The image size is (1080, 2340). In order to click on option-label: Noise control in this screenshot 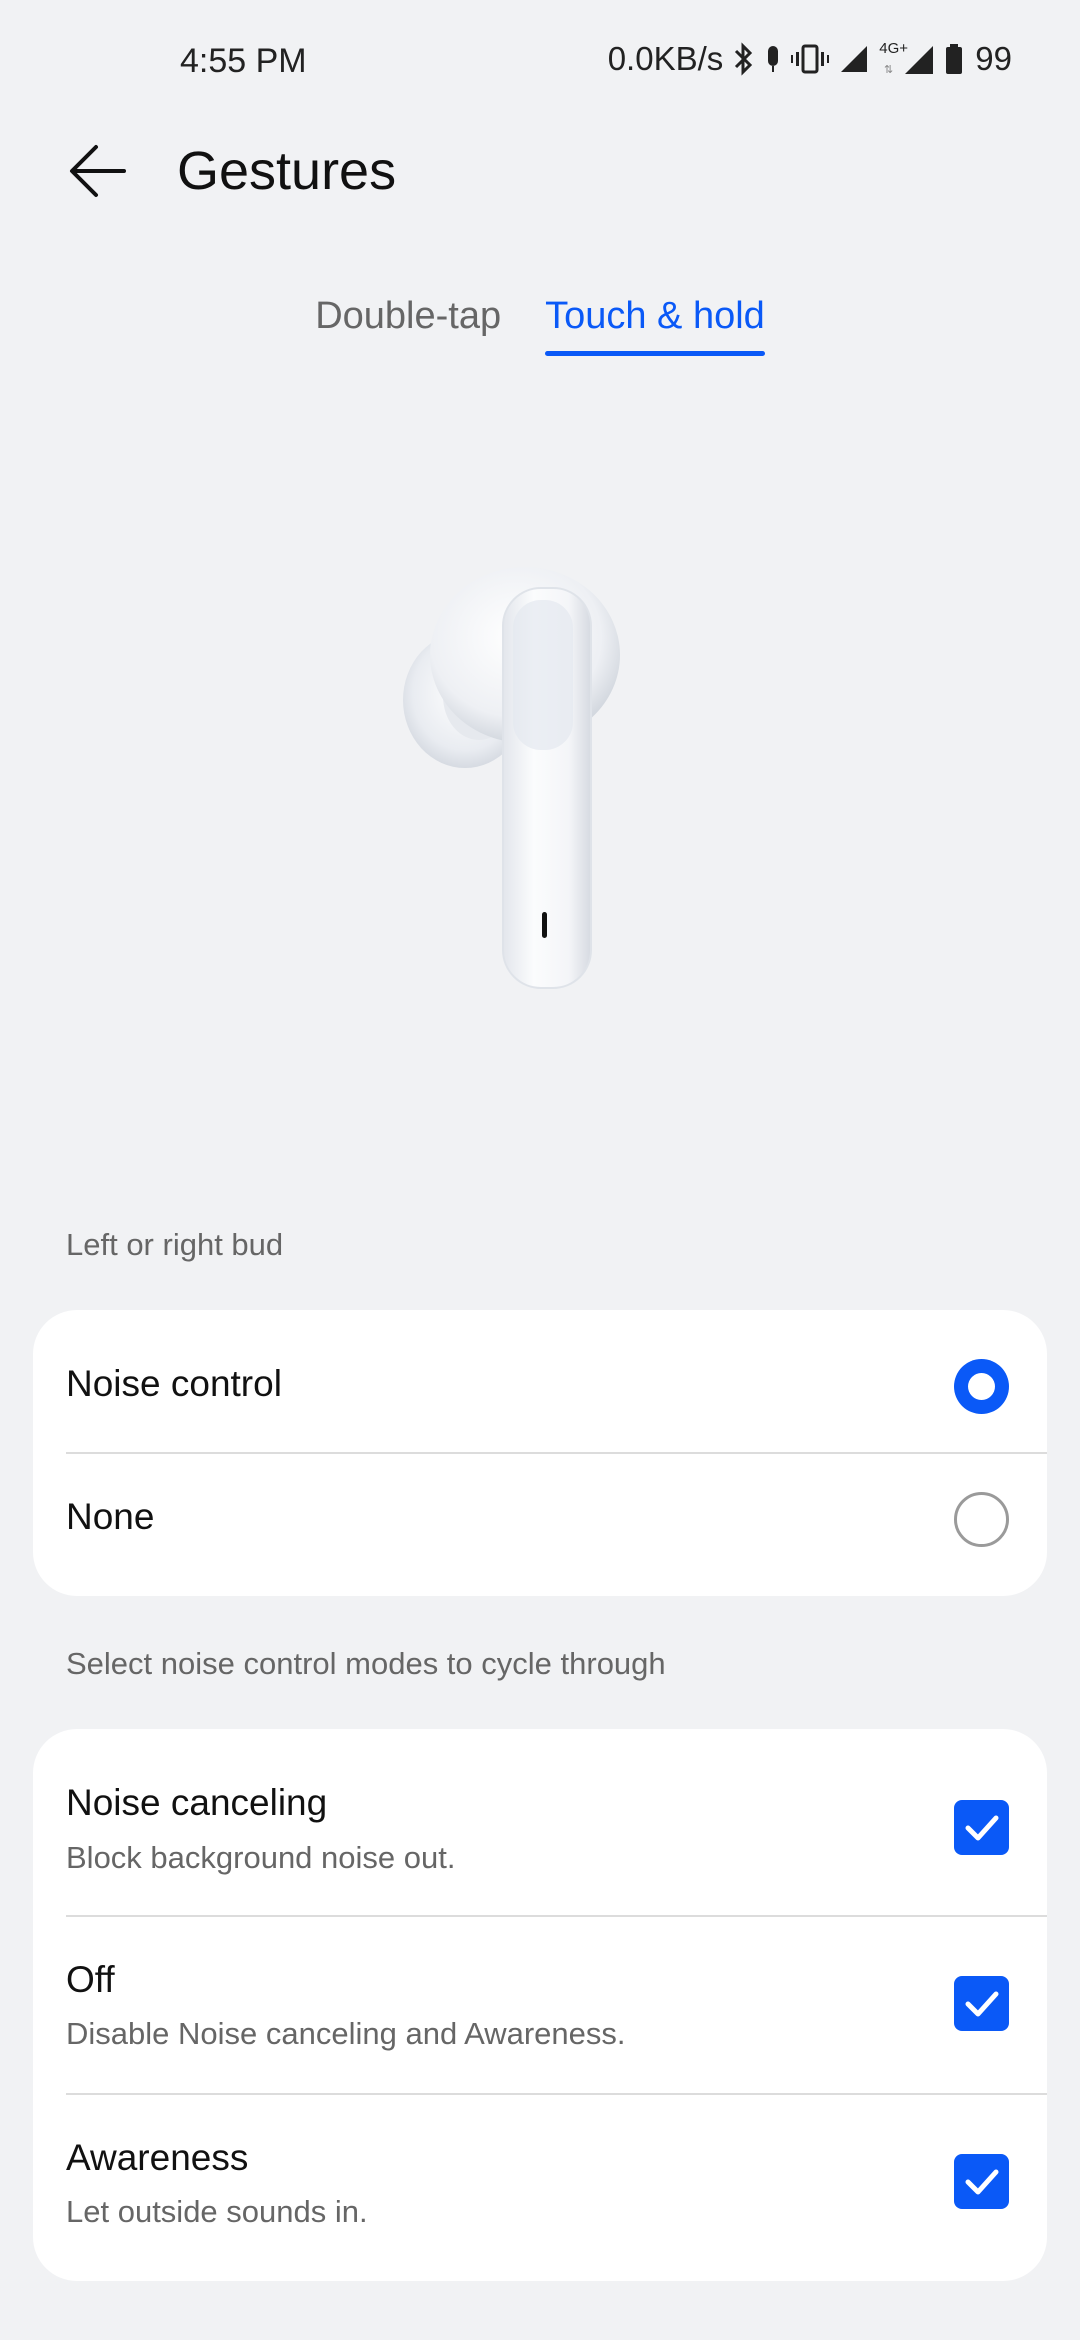, I will do `click(174, 1383)`.